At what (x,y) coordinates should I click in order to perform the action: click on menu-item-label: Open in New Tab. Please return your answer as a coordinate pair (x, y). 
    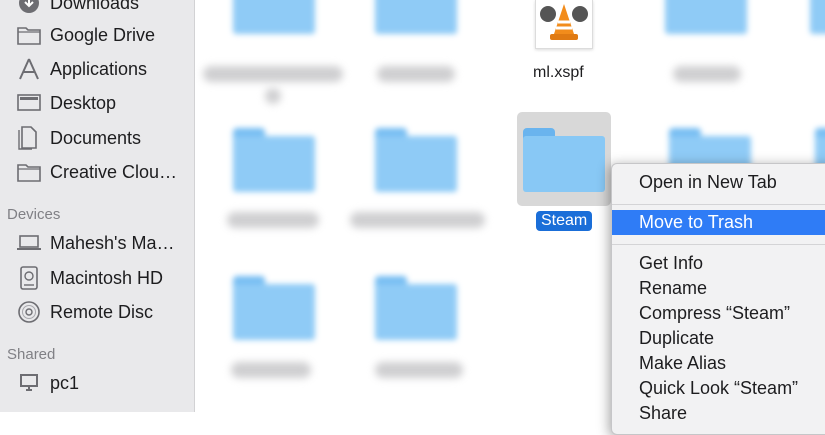
    Looking at the image, I should click on (708, 182).